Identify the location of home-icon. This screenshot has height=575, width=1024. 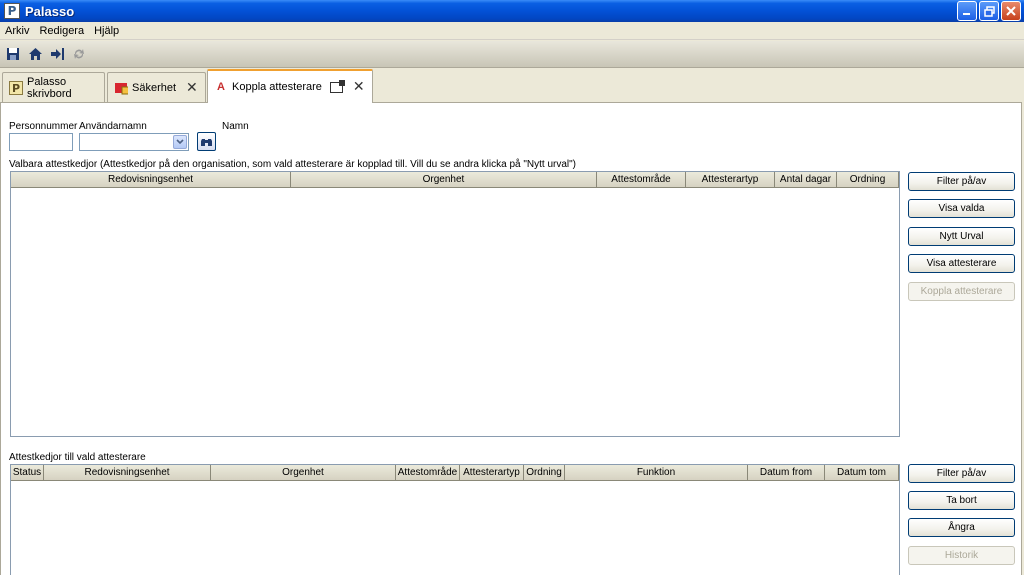
(35, 54).